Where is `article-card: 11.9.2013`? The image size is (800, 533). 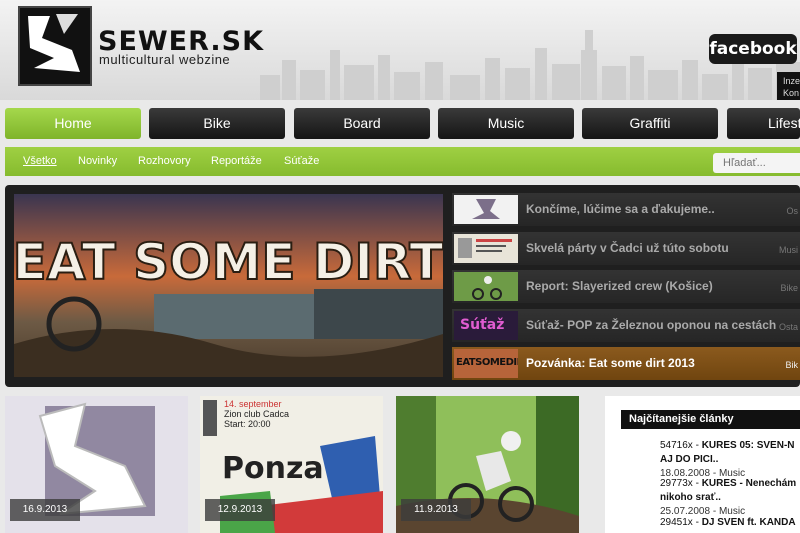
article-card: 11.9.2013 is located at coordinates (487, 464).